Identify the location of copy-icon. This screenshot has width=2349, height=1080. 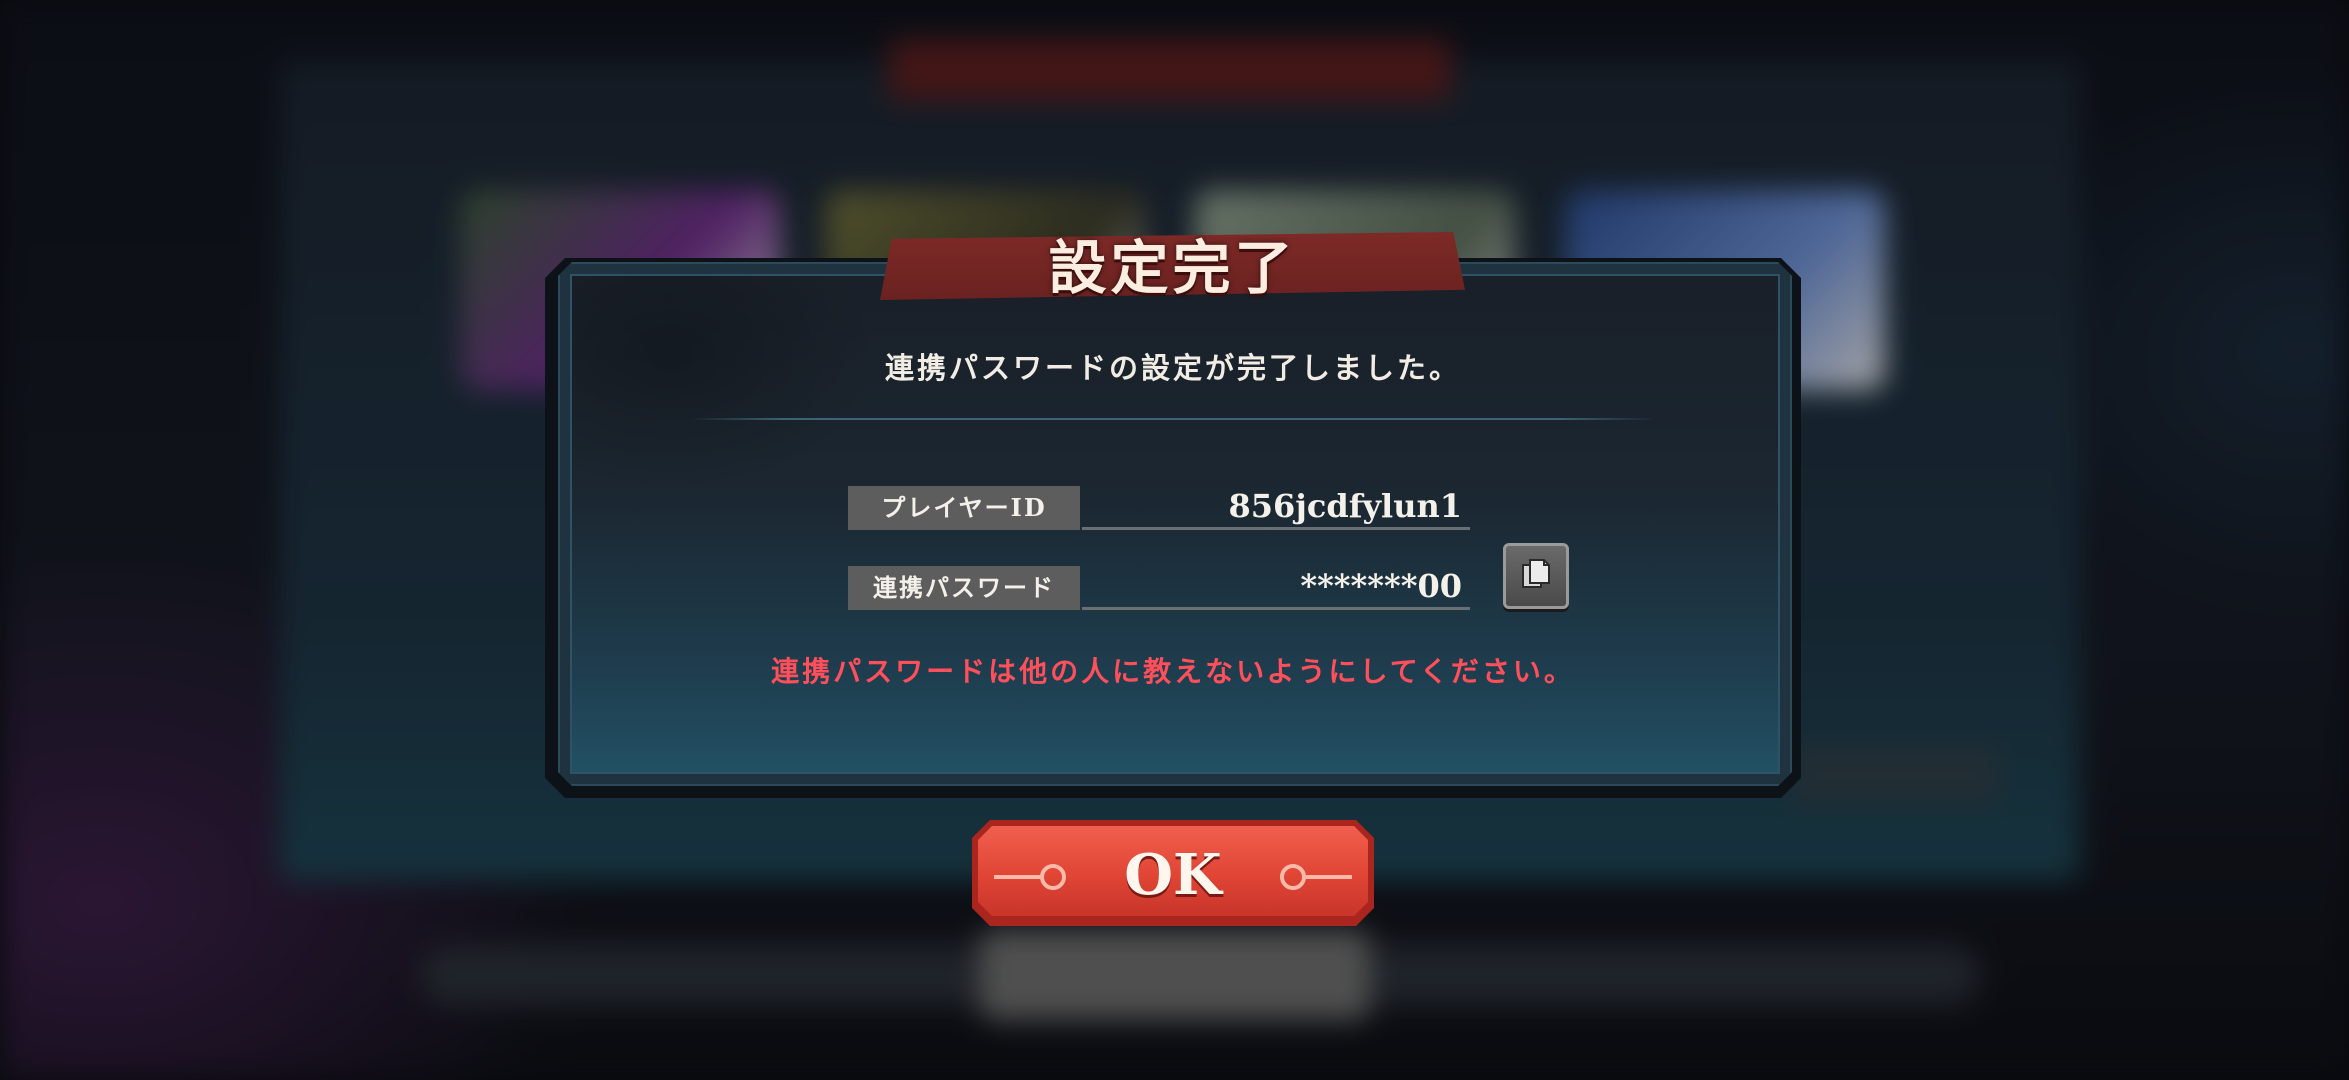
(1536, 576).